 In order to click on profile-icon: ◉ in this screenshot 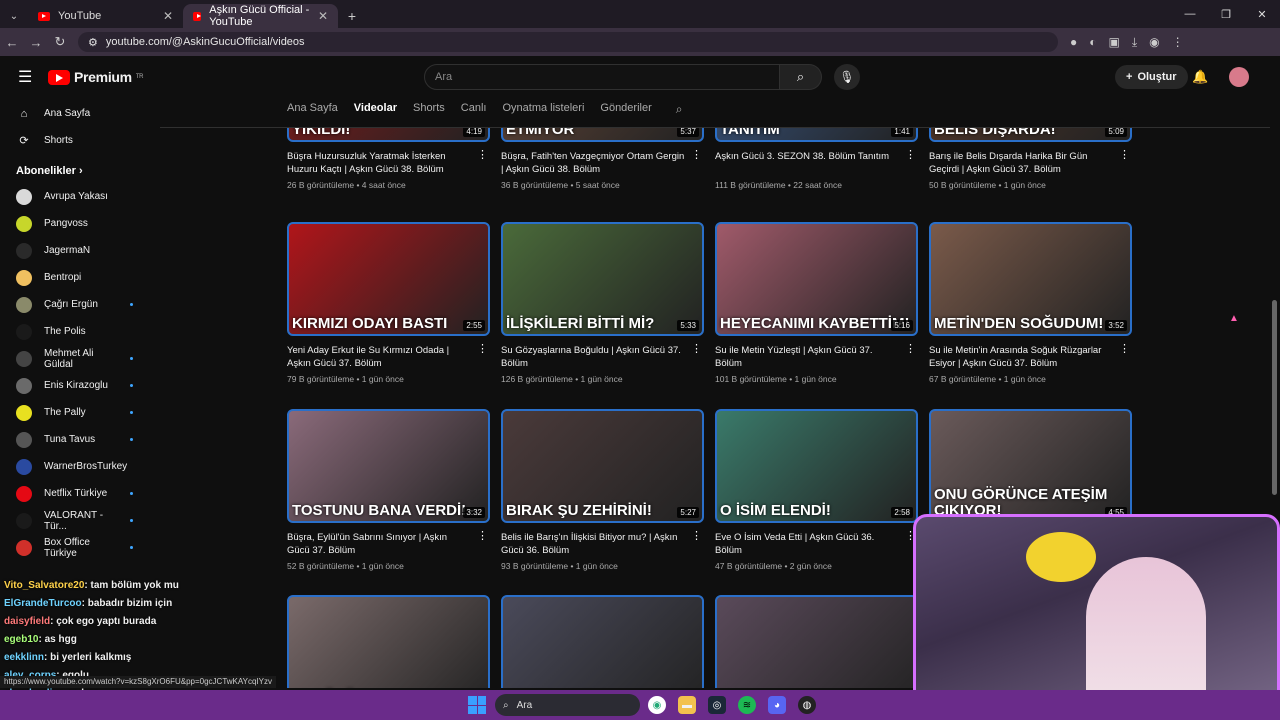, I will do `click(1154, 42)`.